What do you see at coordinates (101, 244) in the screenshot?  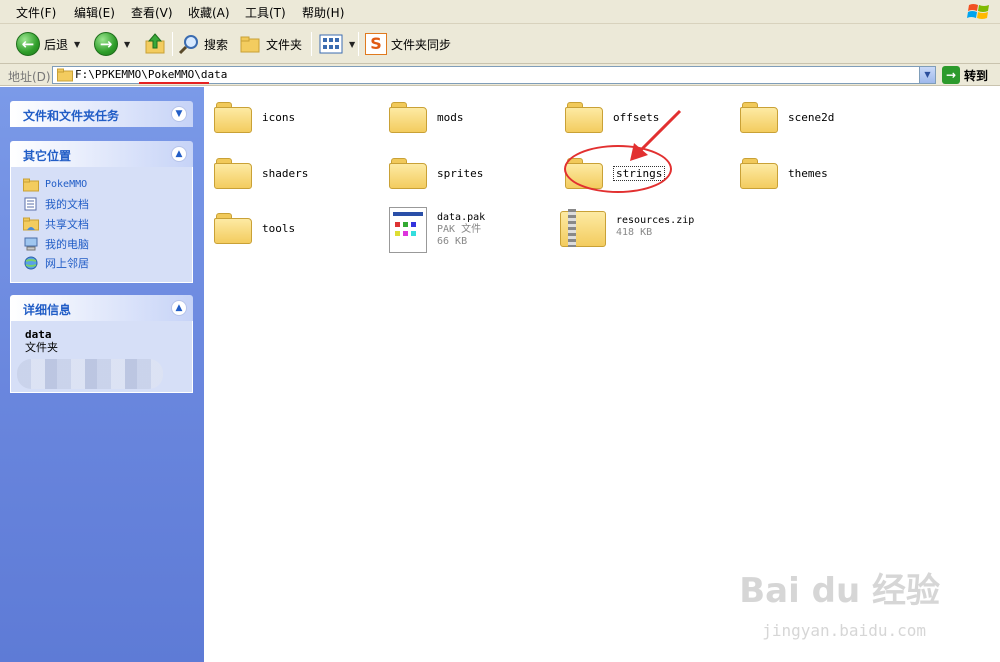 I see `place-my-computer: 我的电脑` at bounding box center [101, 244].